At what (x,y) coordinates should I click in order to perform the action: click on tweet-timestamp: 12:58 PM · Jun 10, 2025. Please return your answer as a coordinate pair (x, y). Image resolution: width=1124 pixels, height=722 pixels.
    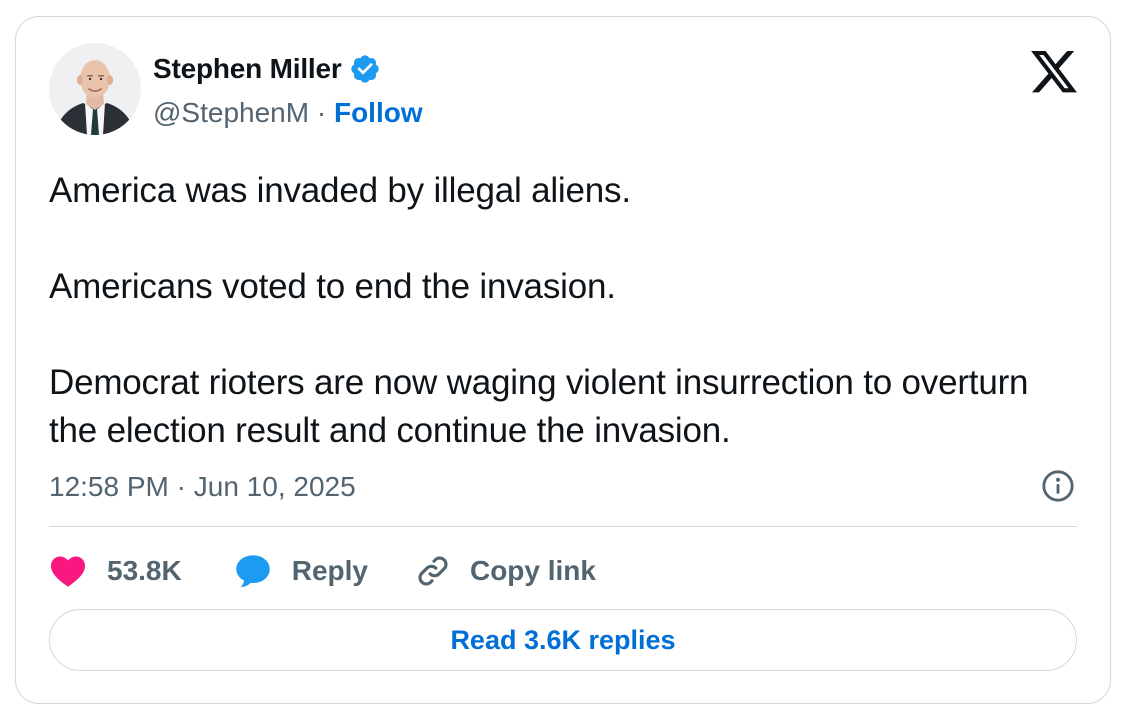
    Looking at the image, I should click on (202, 487).